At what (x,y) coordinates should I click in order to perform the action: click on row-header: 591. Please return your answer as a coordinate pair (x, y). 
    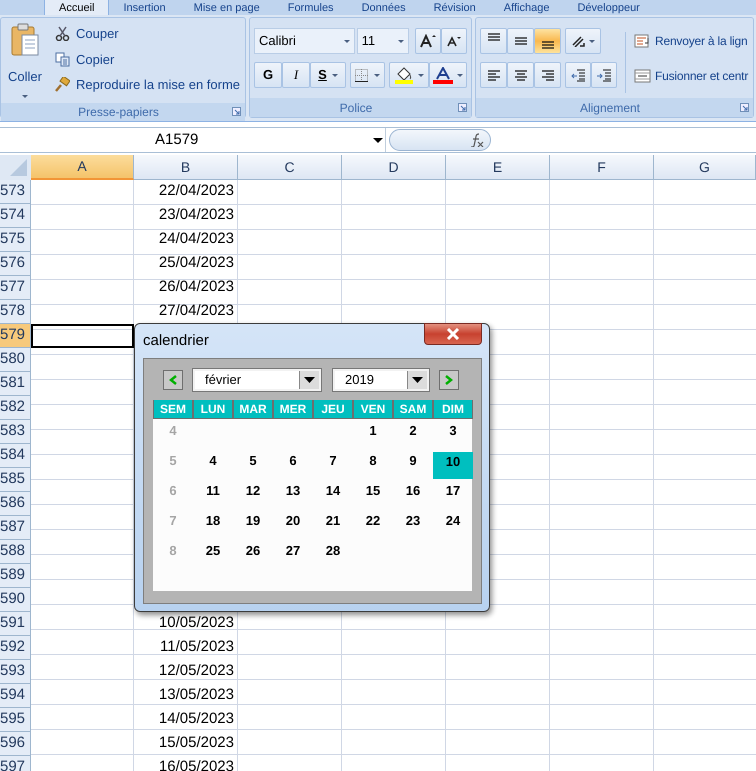
    Looking at the image, I should click on (15, 624).